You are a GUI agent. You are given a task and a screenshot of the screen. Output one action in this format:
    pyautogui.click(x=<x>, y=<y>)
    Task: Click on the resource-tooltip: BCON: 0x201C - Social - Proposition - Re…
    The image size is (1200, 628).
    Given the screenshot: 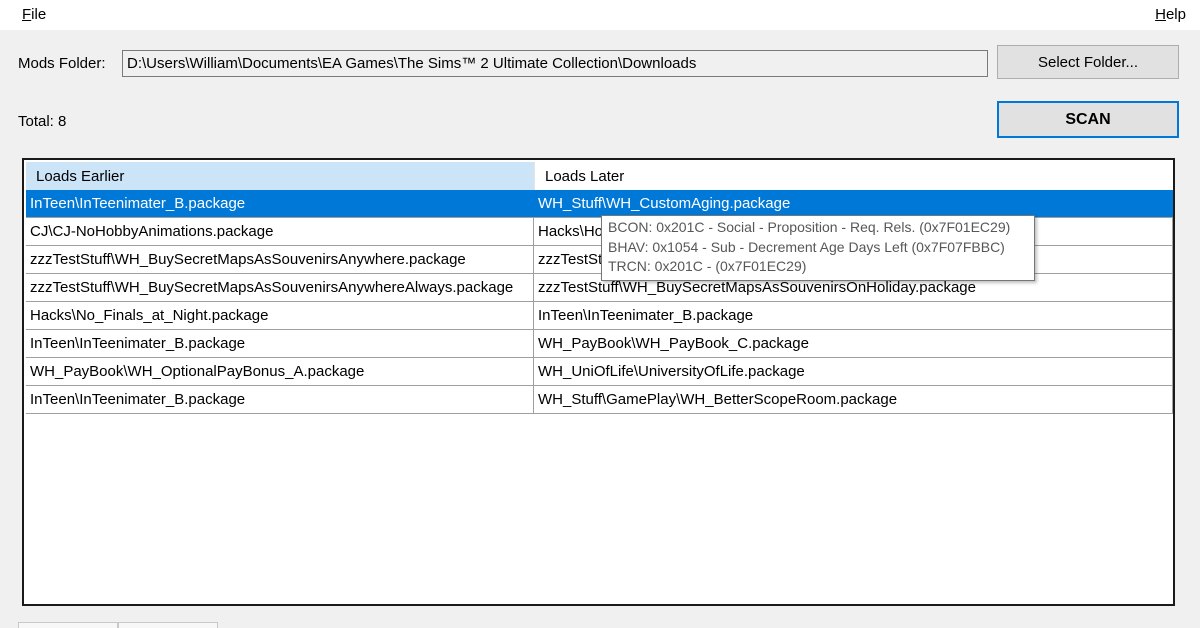 What is the action you would take?
    pyautogui.click(x=818, y=248)
    